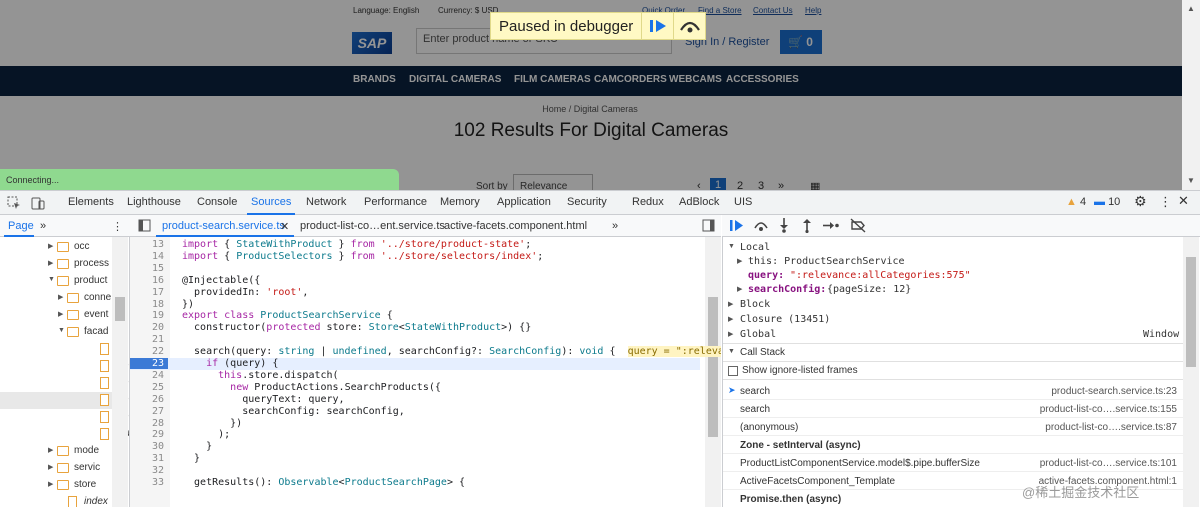  Describe the element at coordinates (713, 367) in the screenshot. I see `editor-scroll-thumb` at that location.